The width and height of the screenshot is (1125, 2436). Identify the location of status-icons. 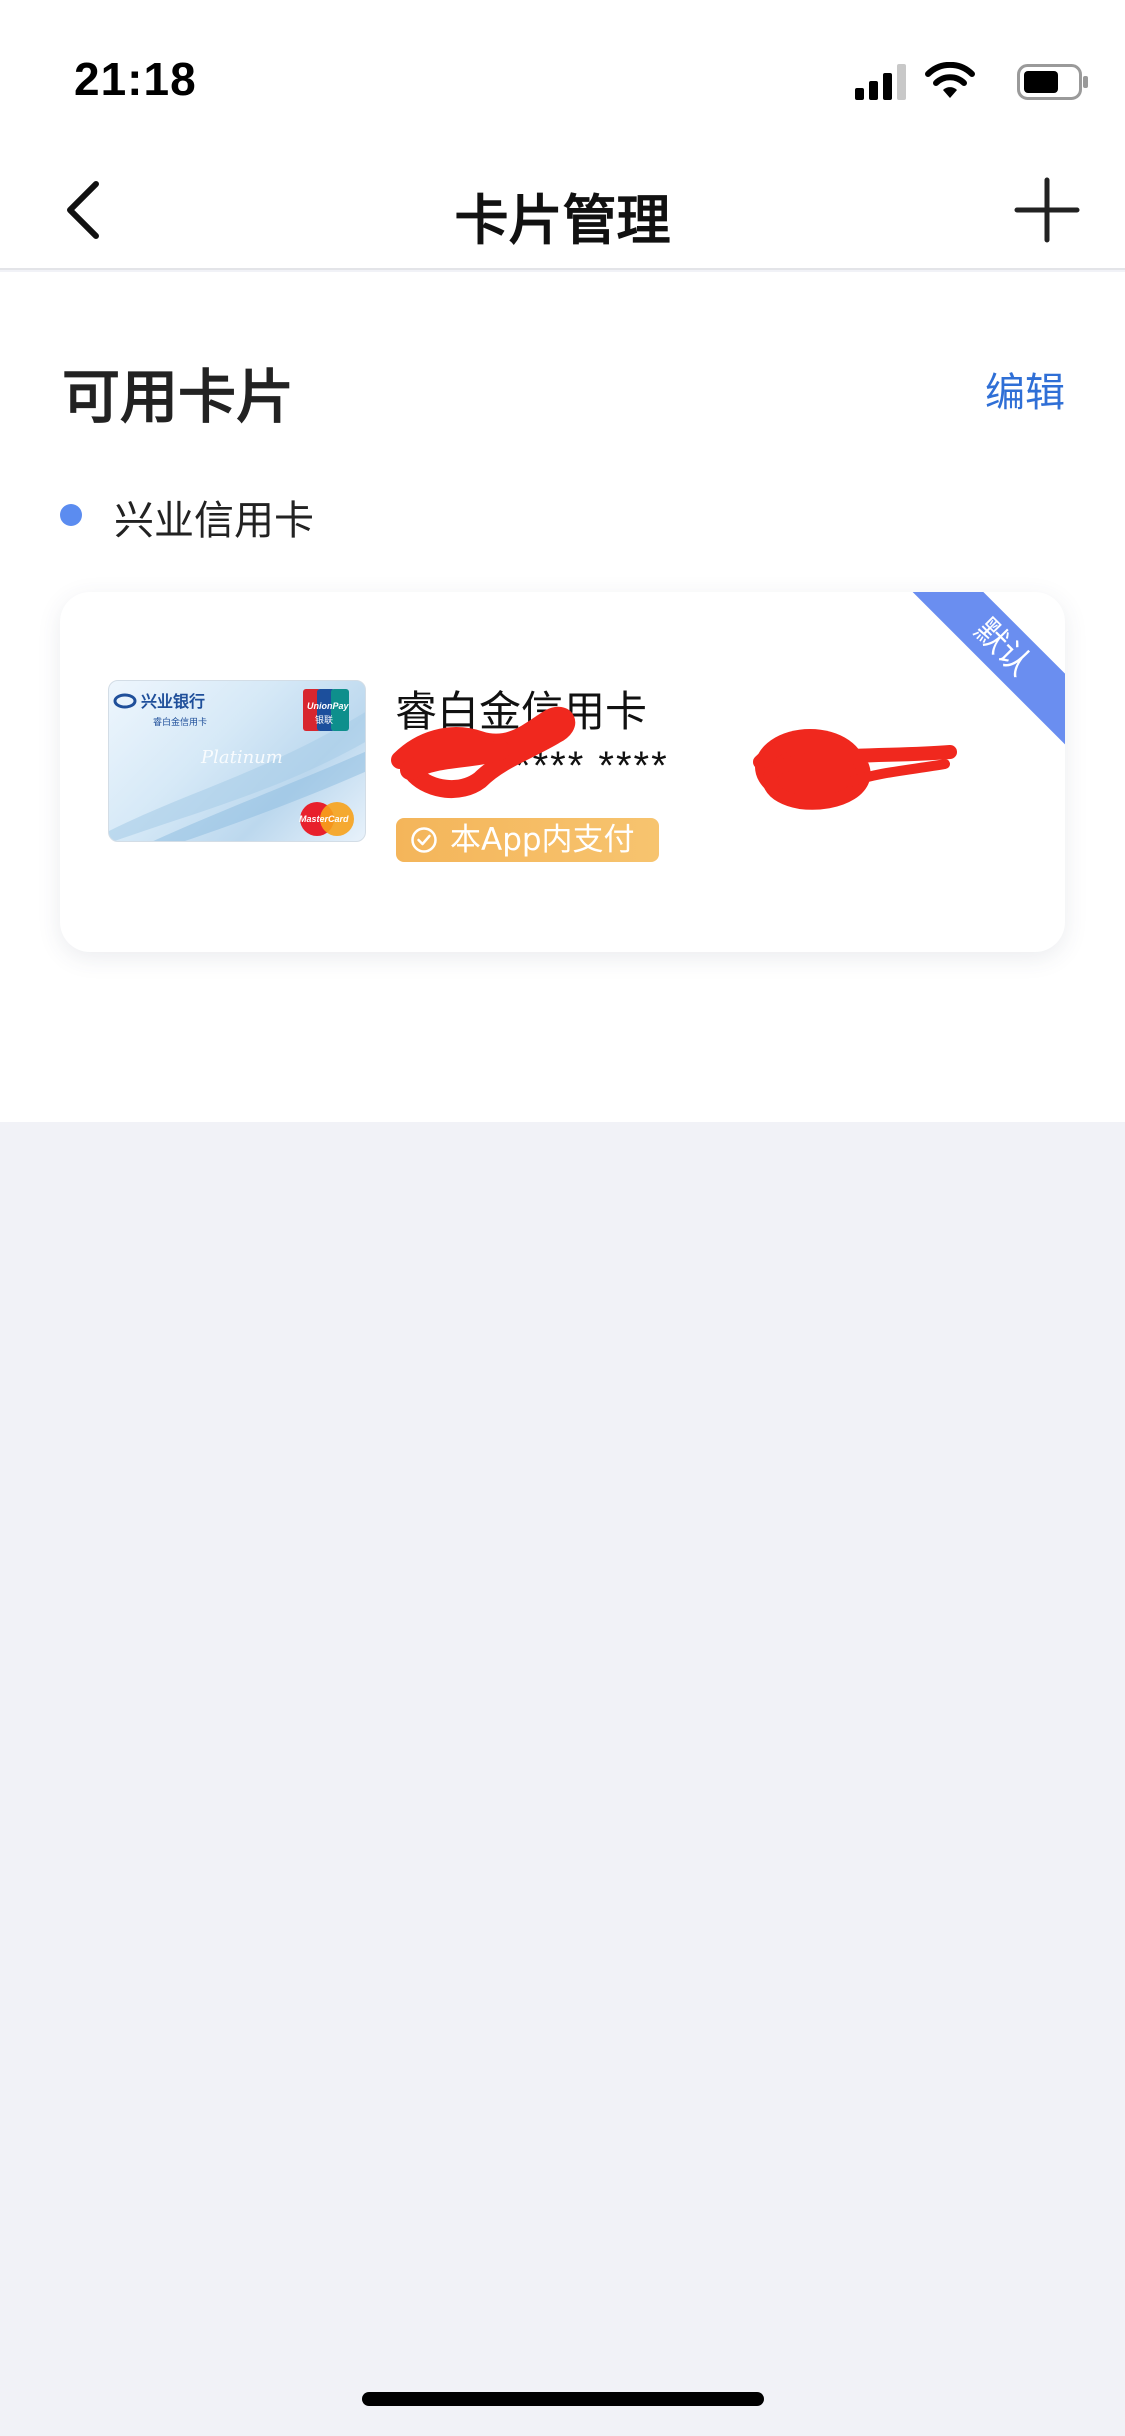
(959, 82).